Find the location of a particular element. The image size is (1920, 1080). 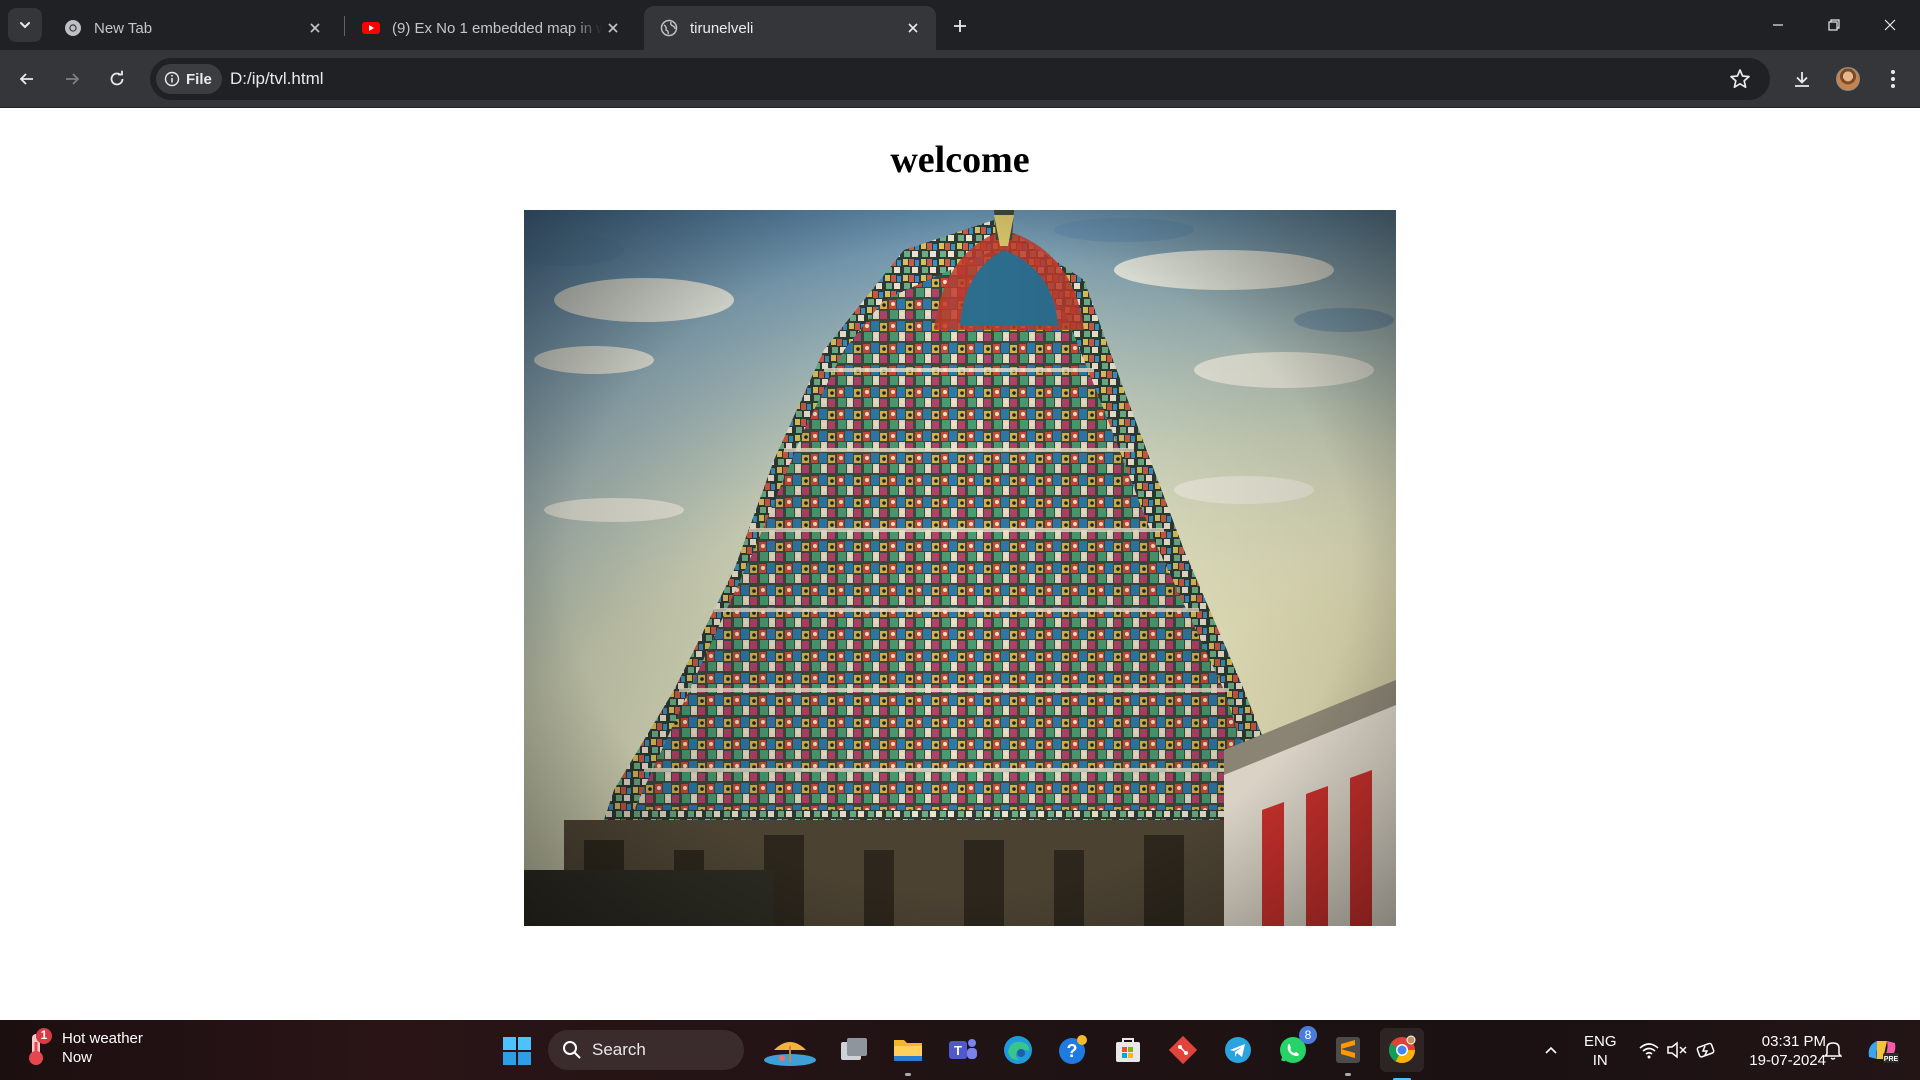

minimize-button is located at coordinates (1778, 25).